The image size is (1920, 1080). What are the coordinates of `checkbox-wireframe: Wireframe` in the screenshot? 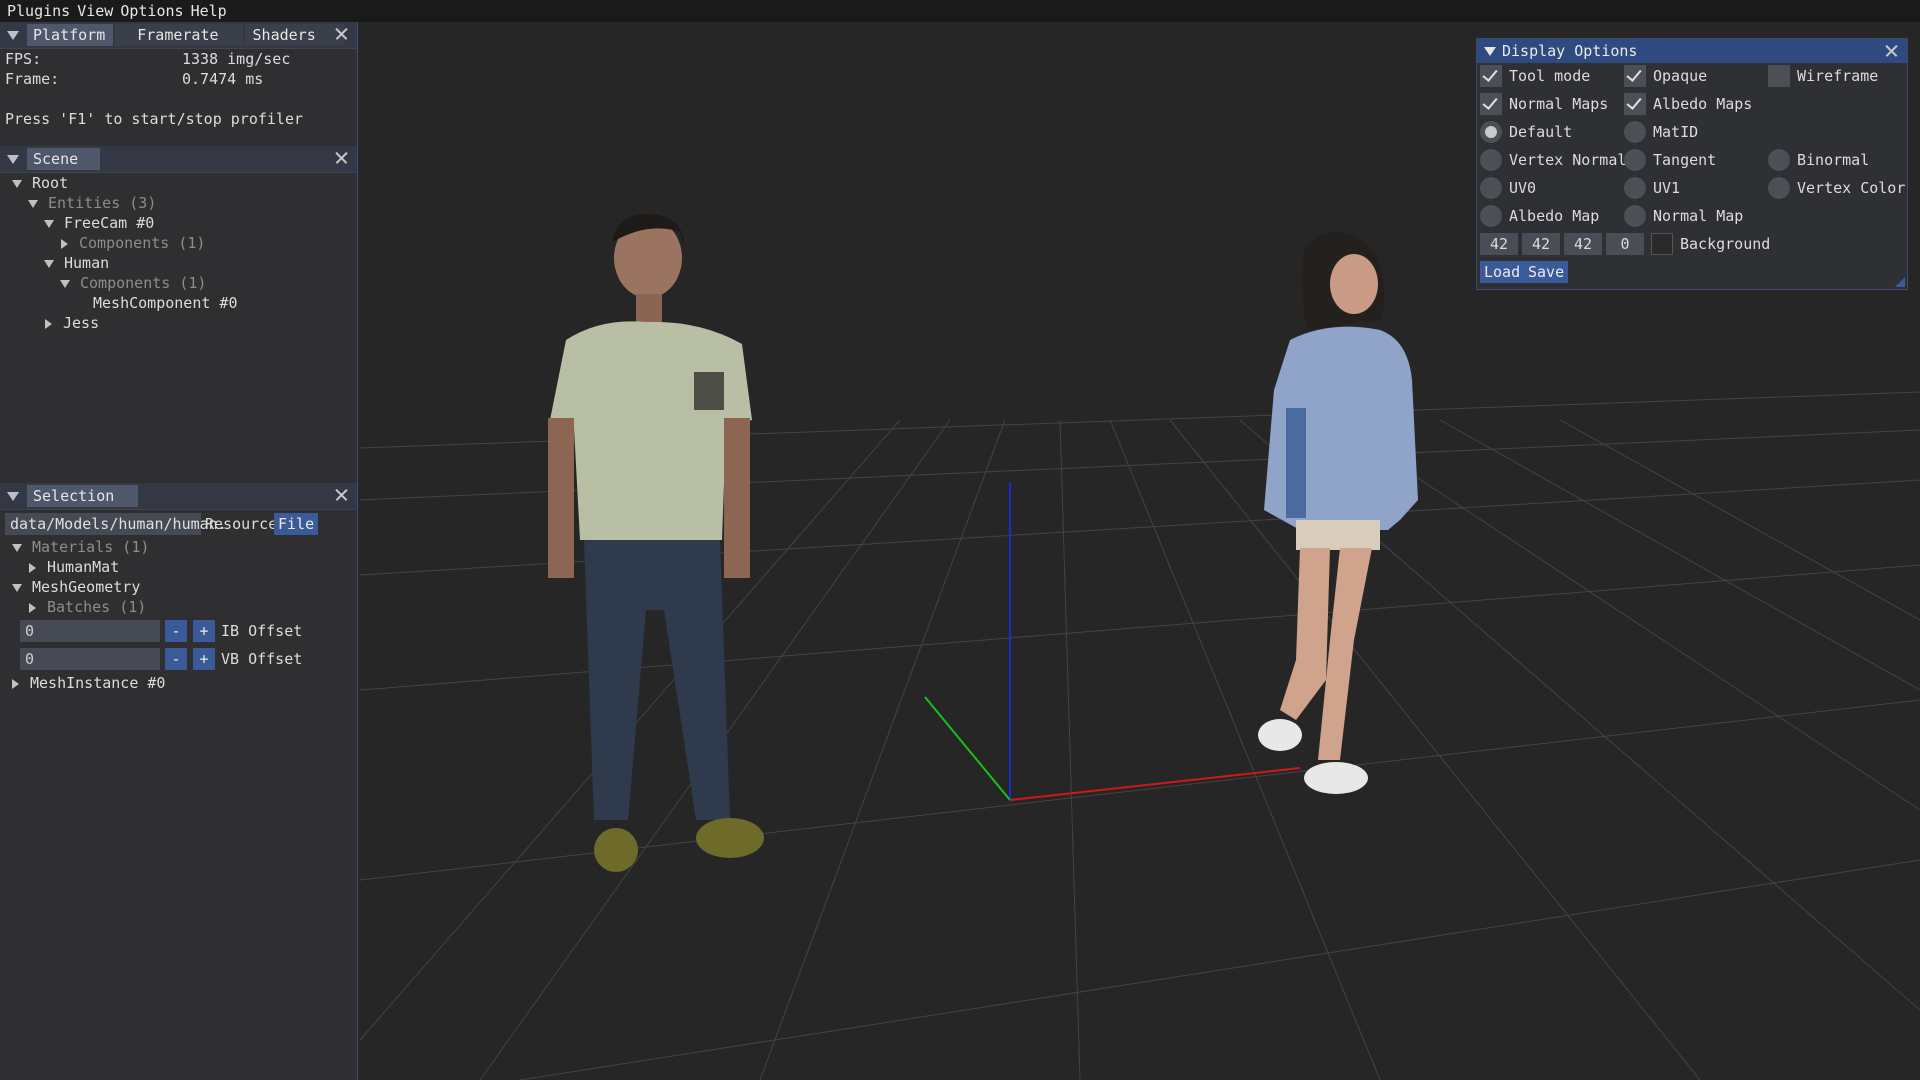 It's located at (1823, 76).